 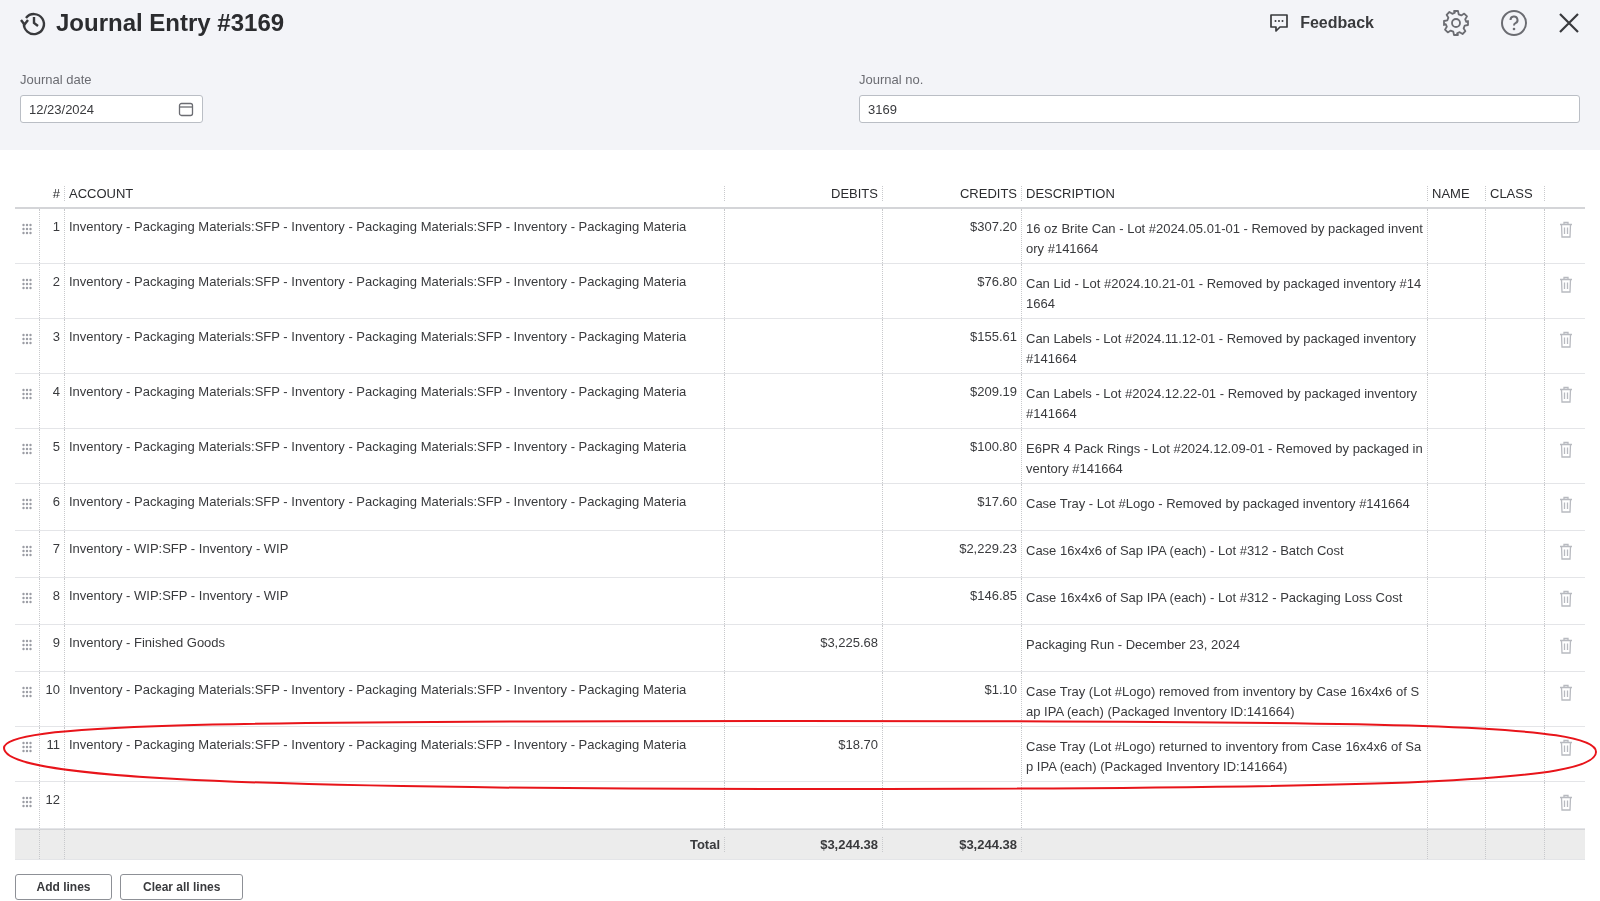 I want to click on column-header: DESCRIPTION, so click(x=1070, y=193).